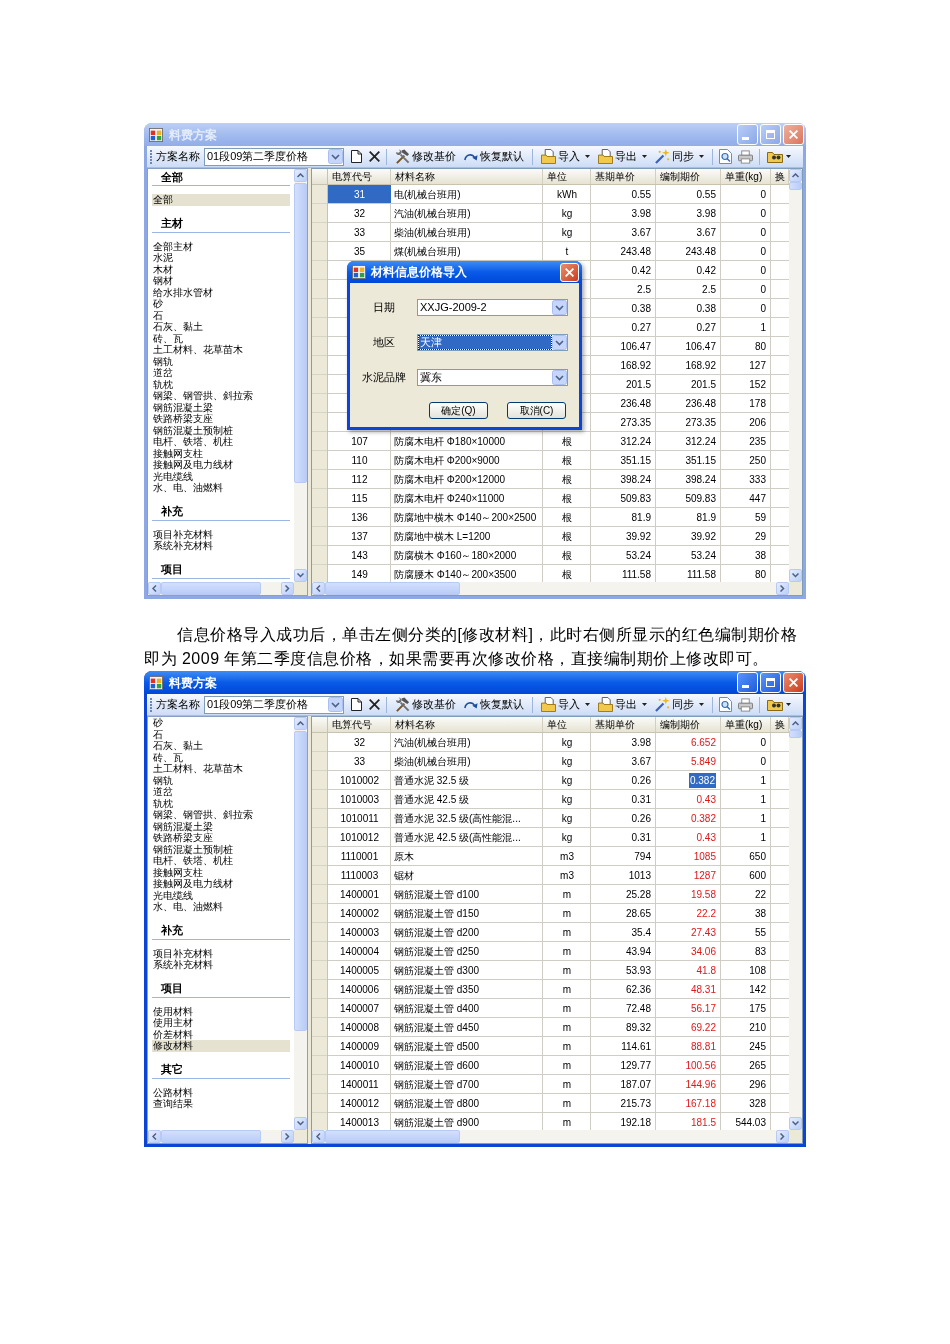 The width and height of the screenshot is (950, 1344). Describe the element at coordinates (662, 156) in the screenshot. I see `magic-wand-icon` at that location.